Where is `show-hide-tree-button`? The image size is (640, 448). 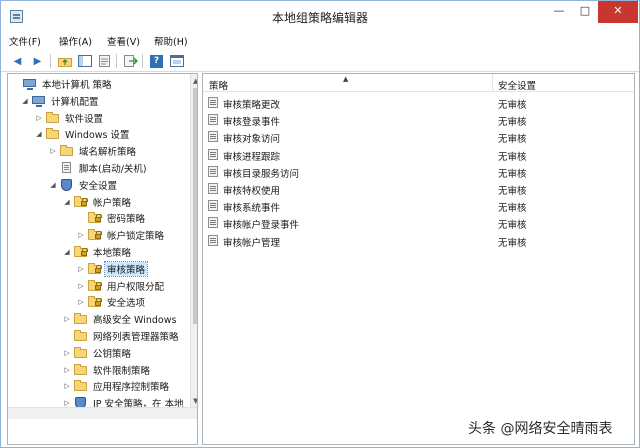 show-hide-tree-button is located at coordinates (84, 61).